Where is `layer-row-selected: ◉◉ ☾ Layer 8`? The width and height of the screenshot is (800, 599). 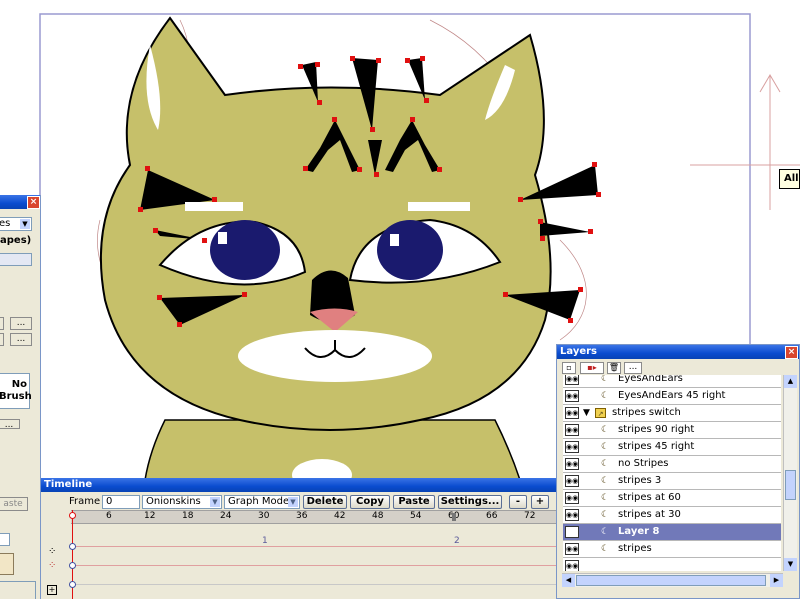
layer-row-selected: ◉◉ ☾ Layer 8 is located at coordinates (672, 532).